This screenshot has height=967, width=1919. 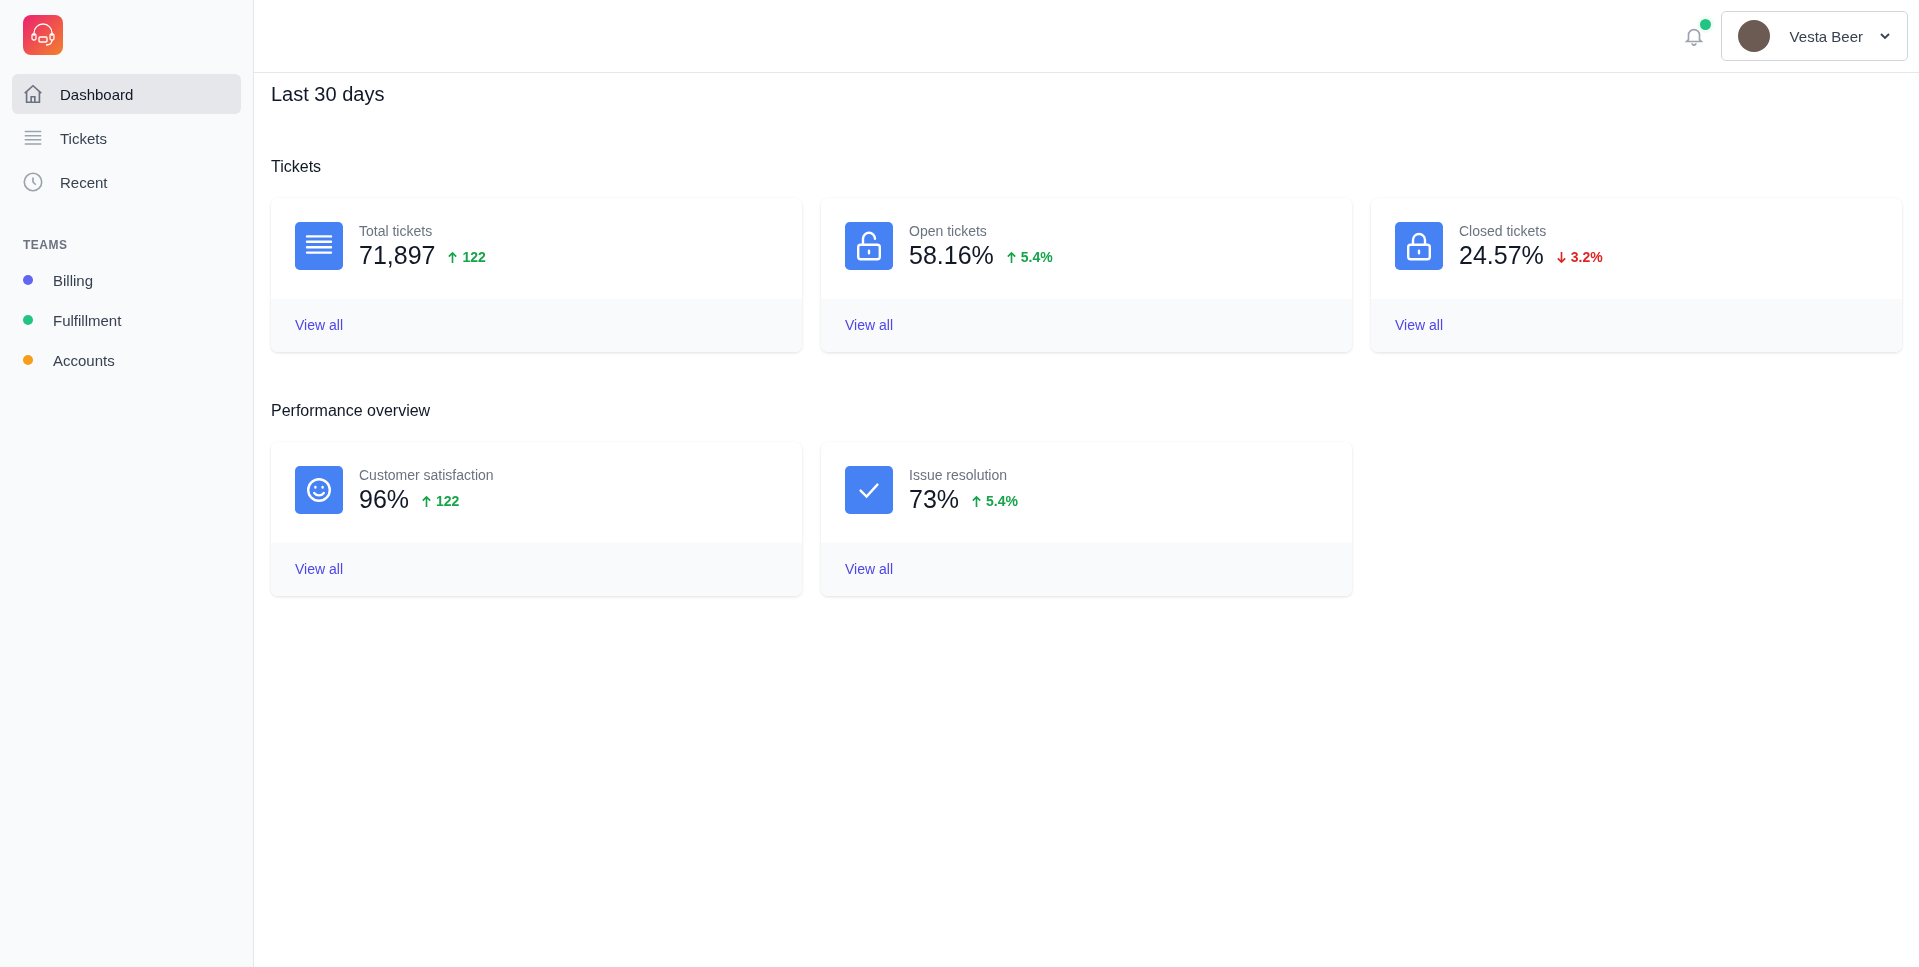 What do you see at coordinates (959, 474) in the screenshot?
I see `stat-label: Issue resolution` at bounding box center [959, 474].